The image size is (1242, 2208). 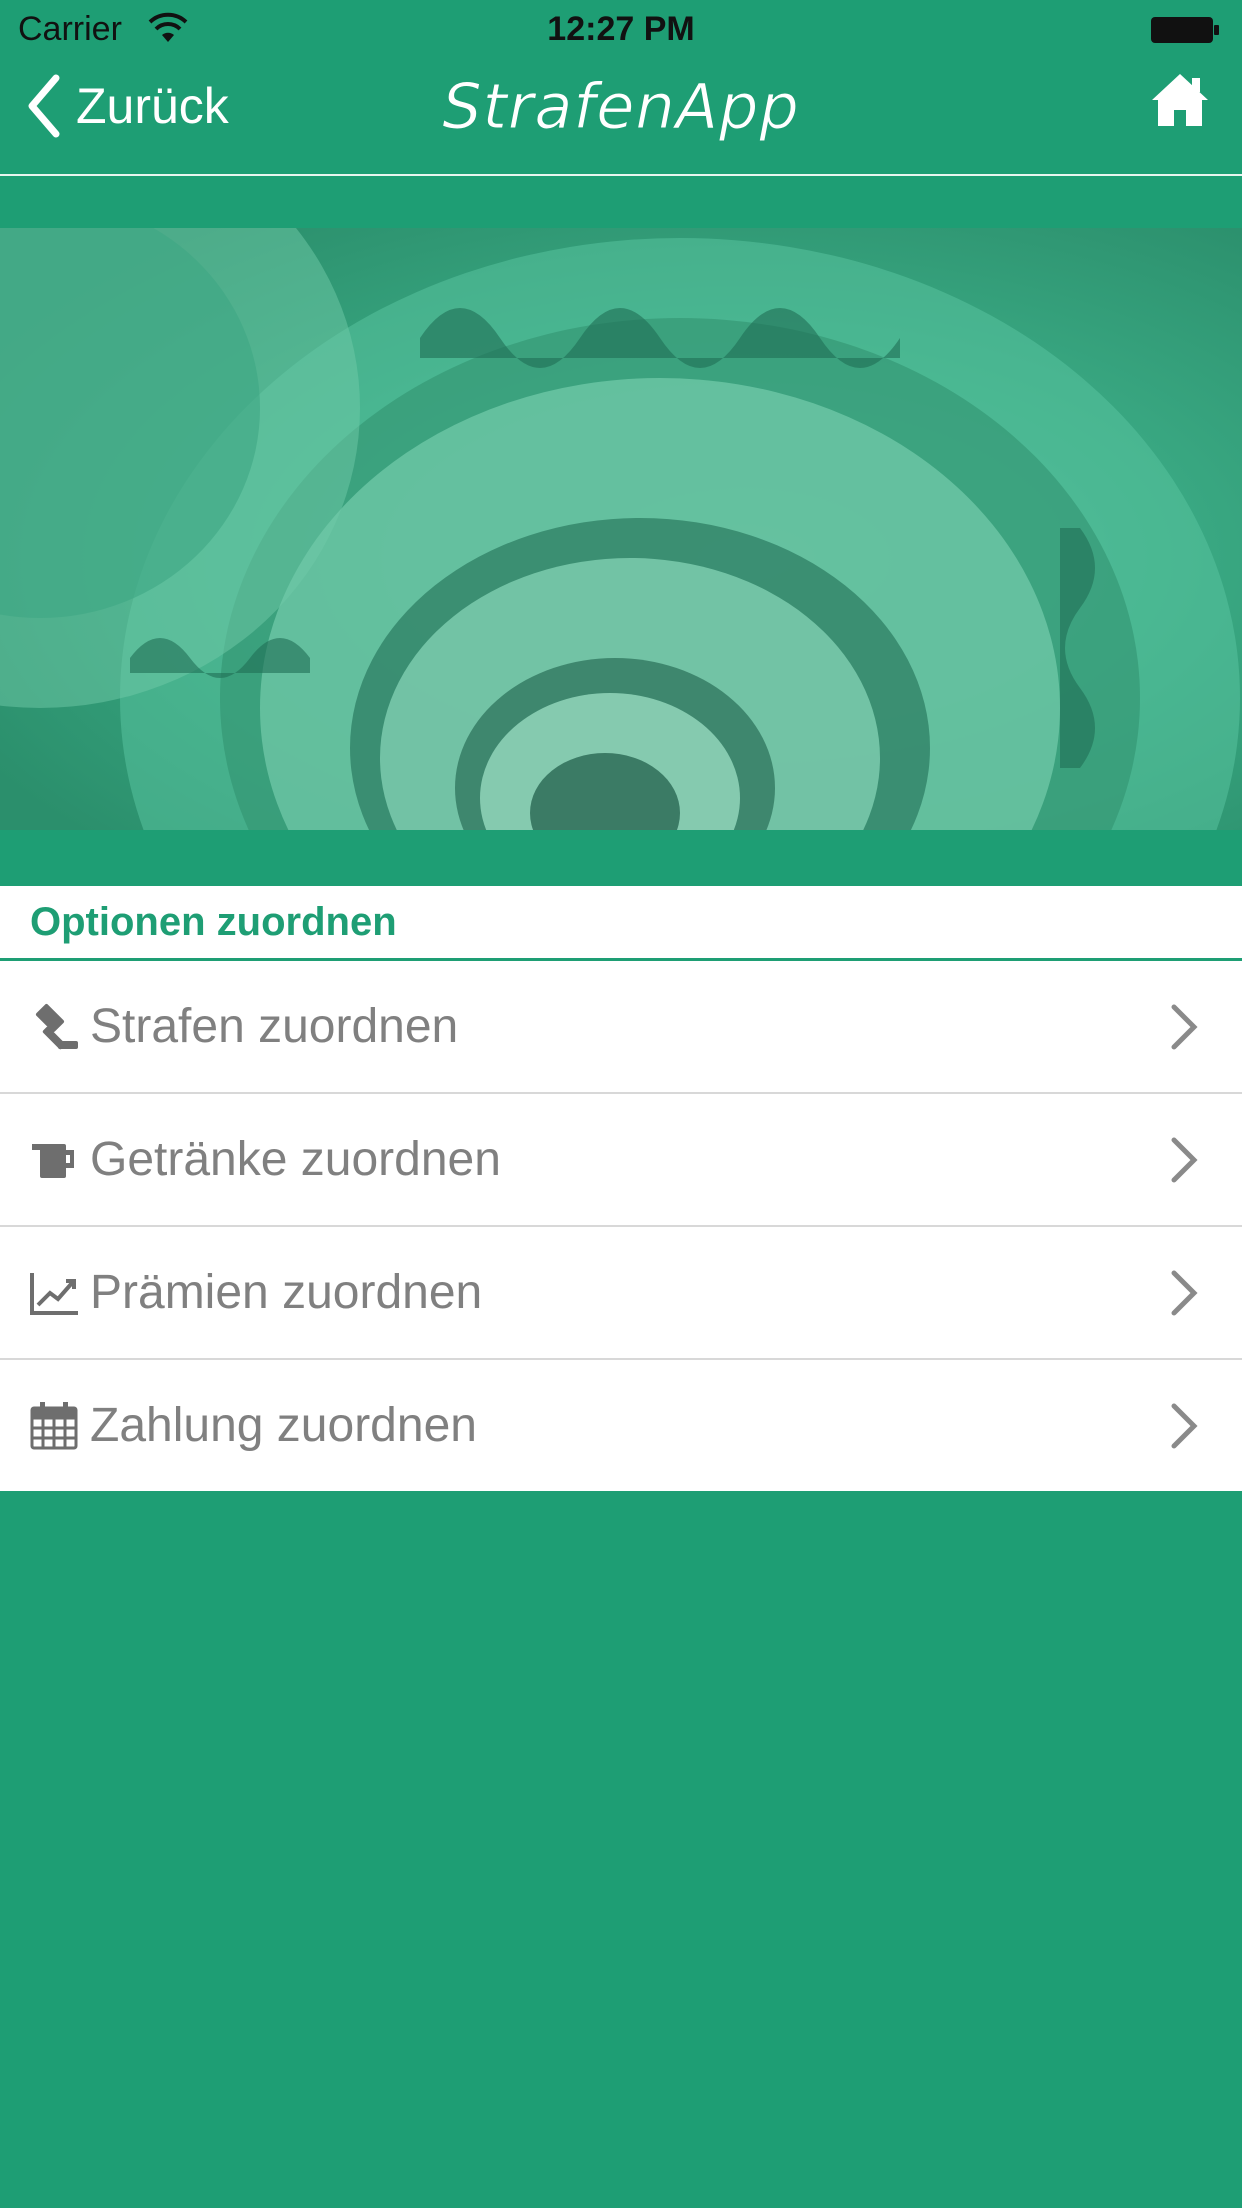 What do you see at coordinates (283, 1425) in the screenshot?
I see `list-item-label: Zahlung zuordnen` at bounding box center [283, 1425].